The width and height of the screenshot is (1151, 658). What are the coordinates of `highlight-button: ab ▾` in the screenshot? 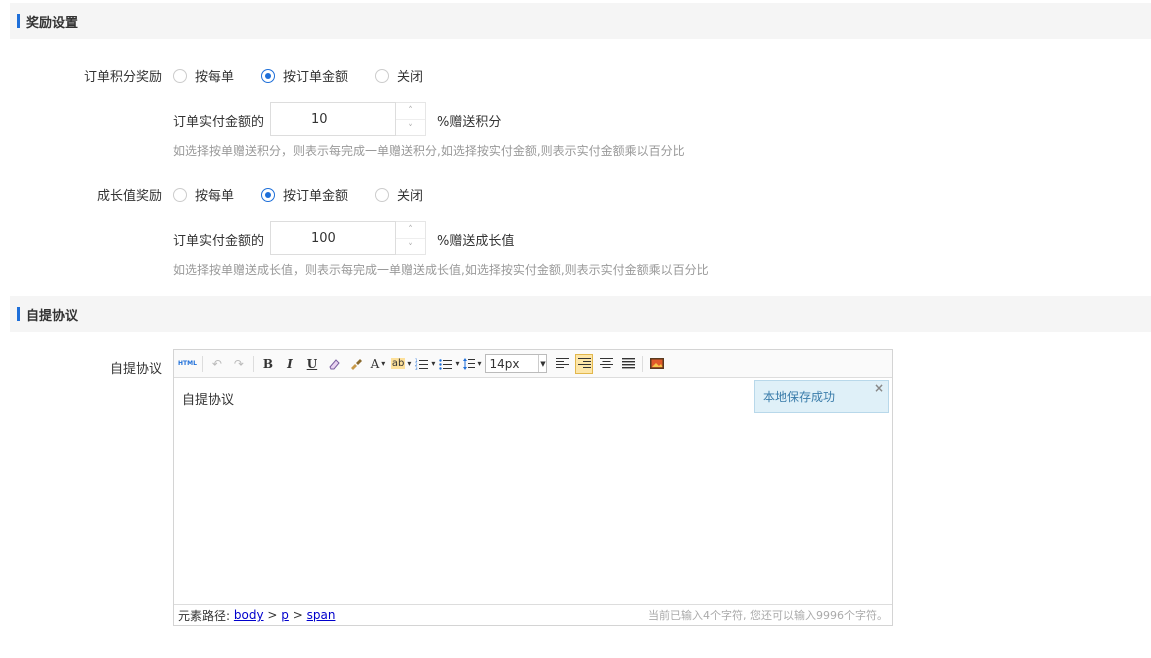 It's located at (400, 364).